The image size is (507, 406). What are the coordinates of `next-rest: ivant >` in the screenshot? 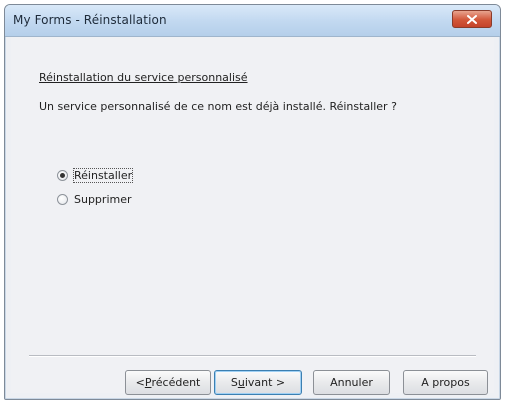 It's located at (265, 382).